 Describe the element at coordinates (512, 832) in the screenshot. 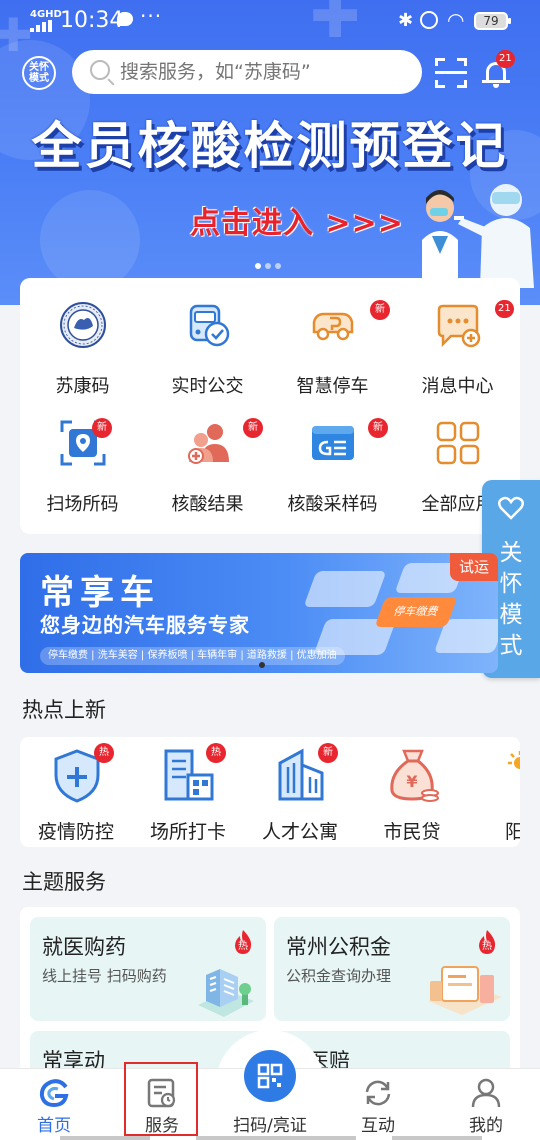

I see `hot-item-label: 阳光` at that location.